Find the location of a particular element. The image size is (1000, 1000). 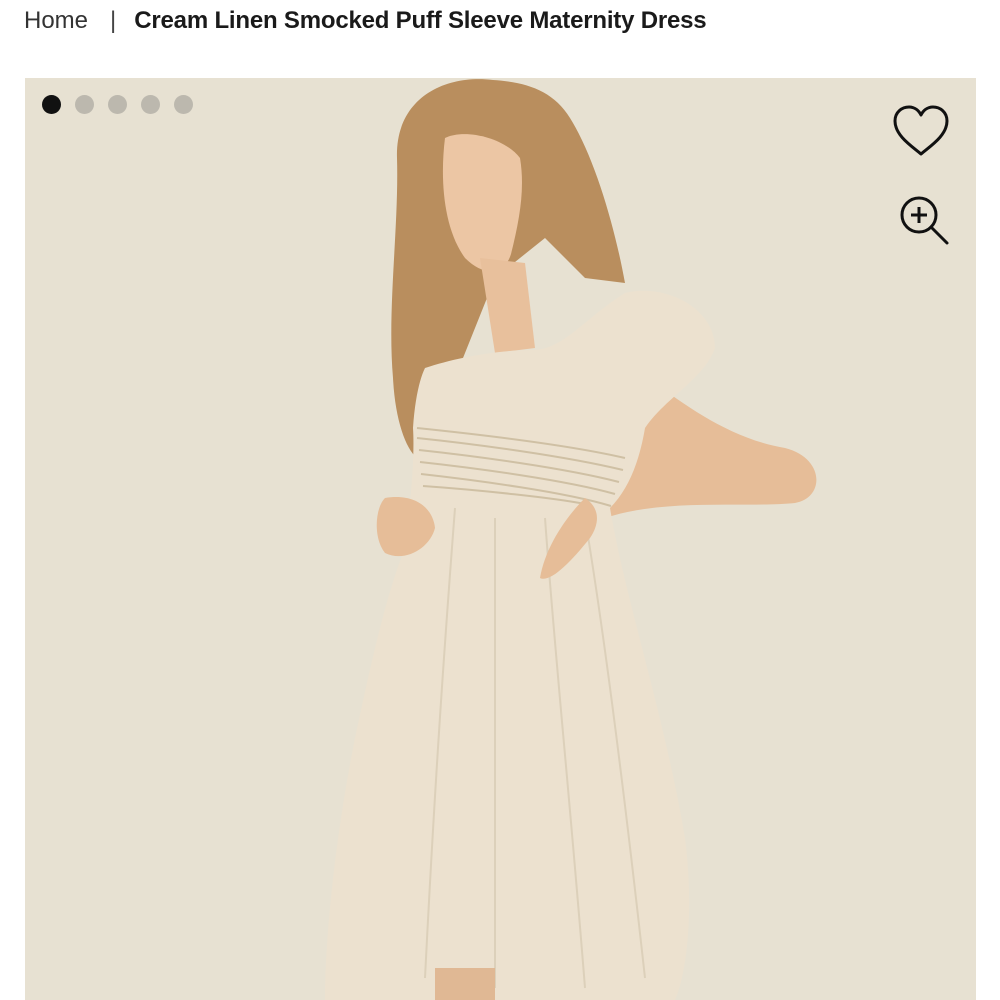

gallery-pagination is located at coordinates (117, 104).